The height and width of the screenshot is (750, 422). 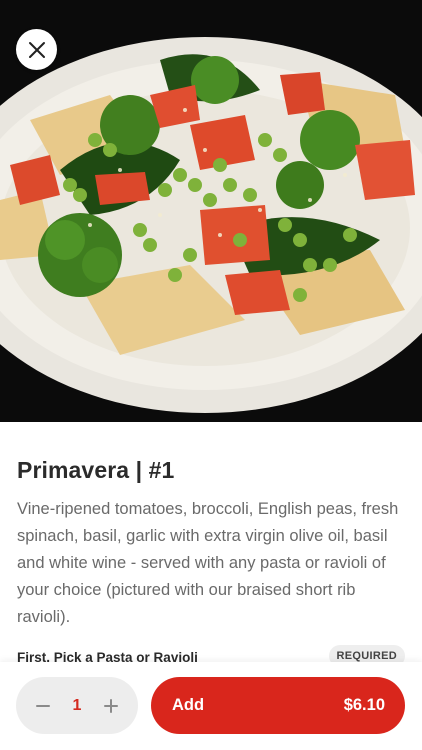 What do you see at coordinates (96, 470) in the screenshot?
I see `item-title: Primavera | #1` at bounding box center [96, 470].